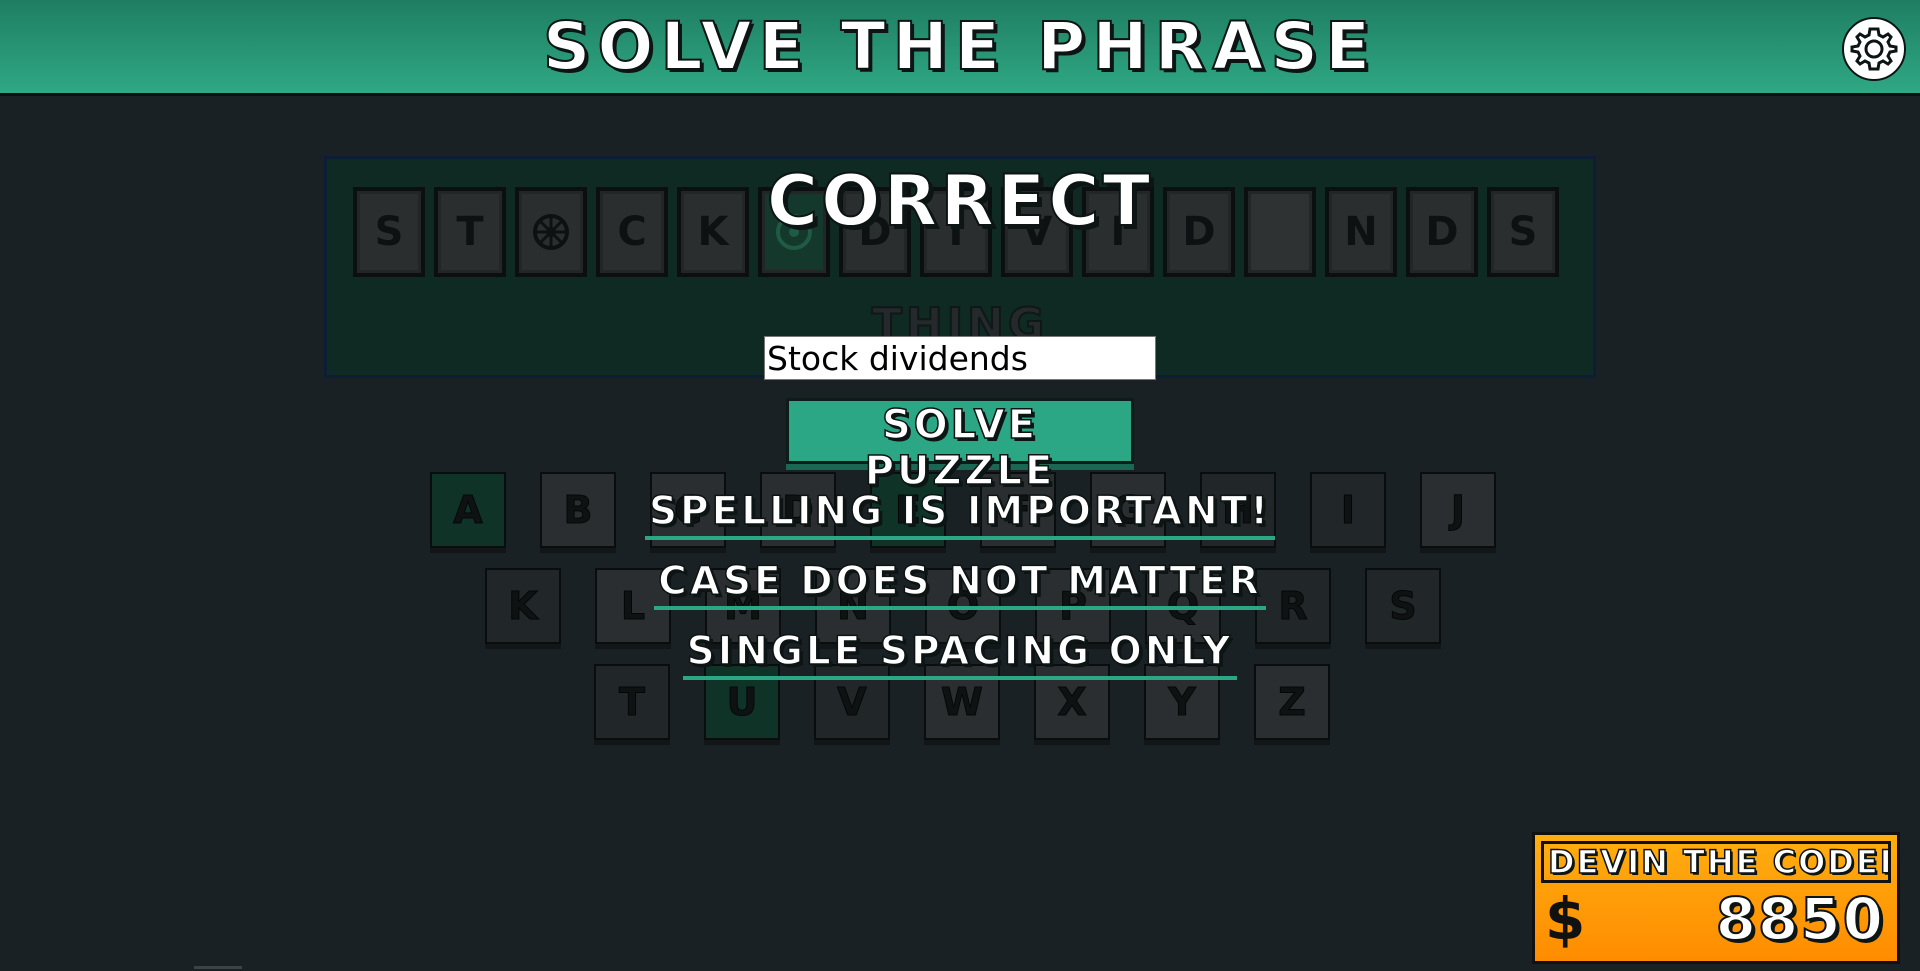  What do you see at coordinates (960, 446) in the screenshot?
I see `solve-puzzle-button: SOLVE PUZZLE` at bounding box center [960, 446].